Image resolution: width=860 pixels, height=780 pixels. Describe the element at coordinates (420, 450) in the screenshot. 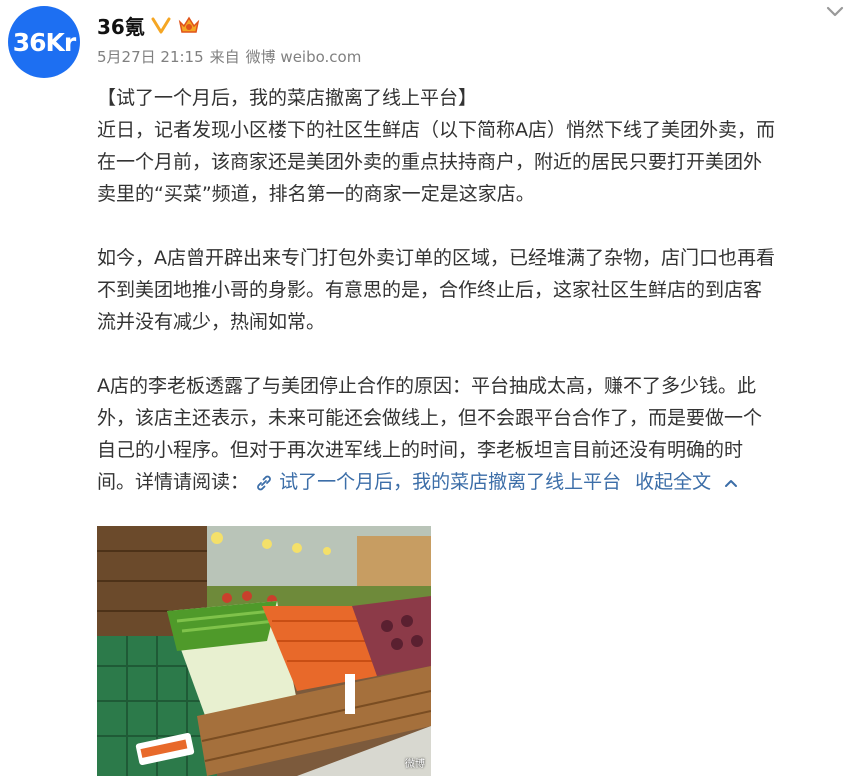

I see `para3-line3: 自己的小程序。但对于再次进军线上的时间，李老板坦言目前还没有明确的时` at that location.